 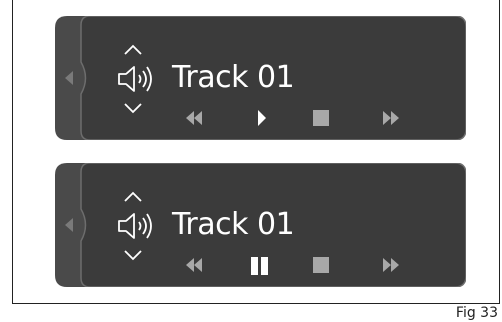 What do you see at coordinates (474, 313) in the screenshot?
I see `figure-caption: Fig 33` at bounding box center [474, 313].